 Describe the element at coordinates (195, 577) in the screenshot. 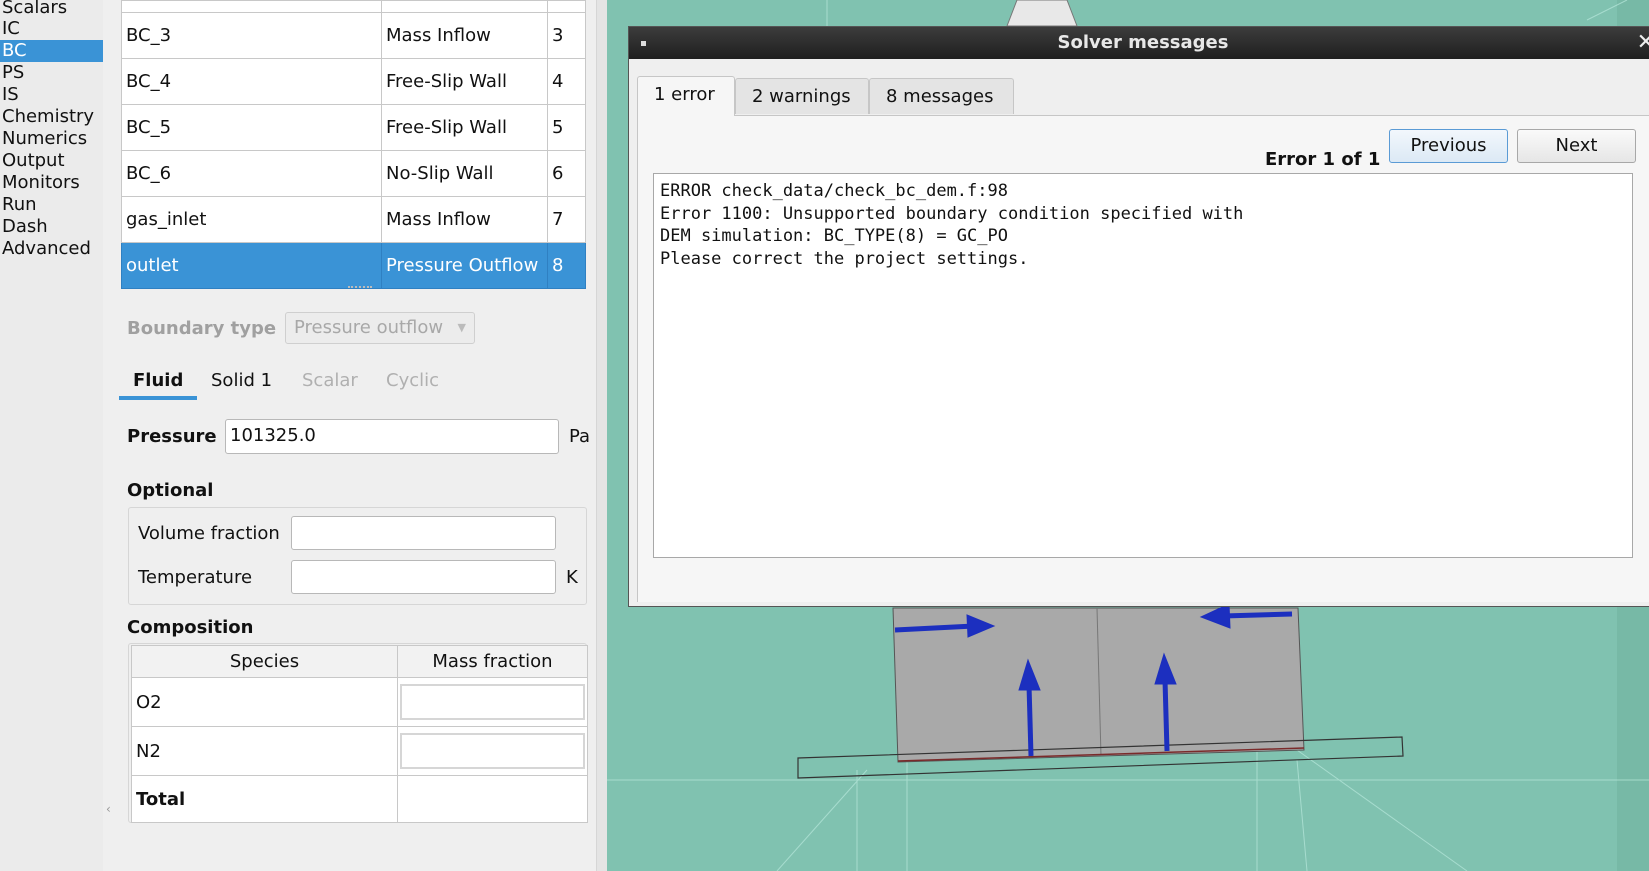

I see `temperature-label: Temperature` at that location.